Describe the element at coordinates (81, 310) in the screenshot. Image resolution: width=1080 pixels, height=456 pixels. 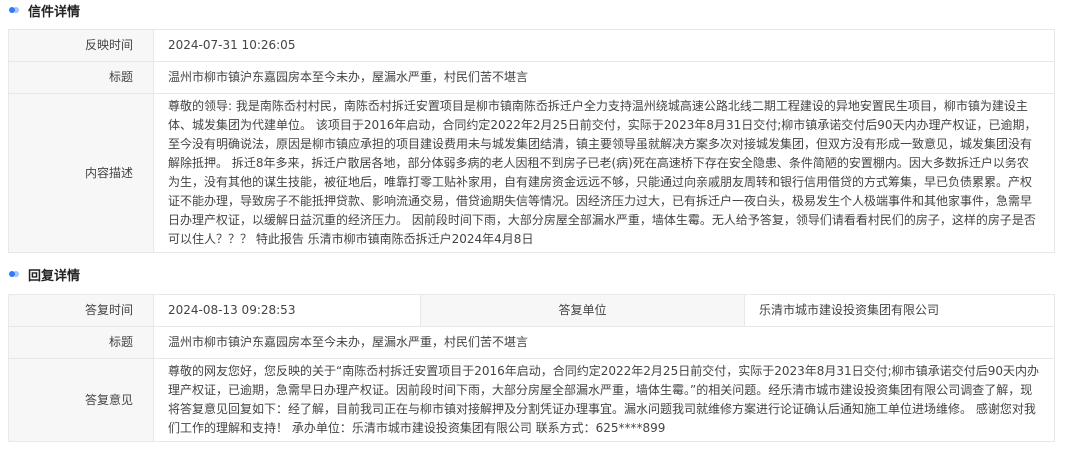
I see `reply-time-label: 答复时间` at that location.